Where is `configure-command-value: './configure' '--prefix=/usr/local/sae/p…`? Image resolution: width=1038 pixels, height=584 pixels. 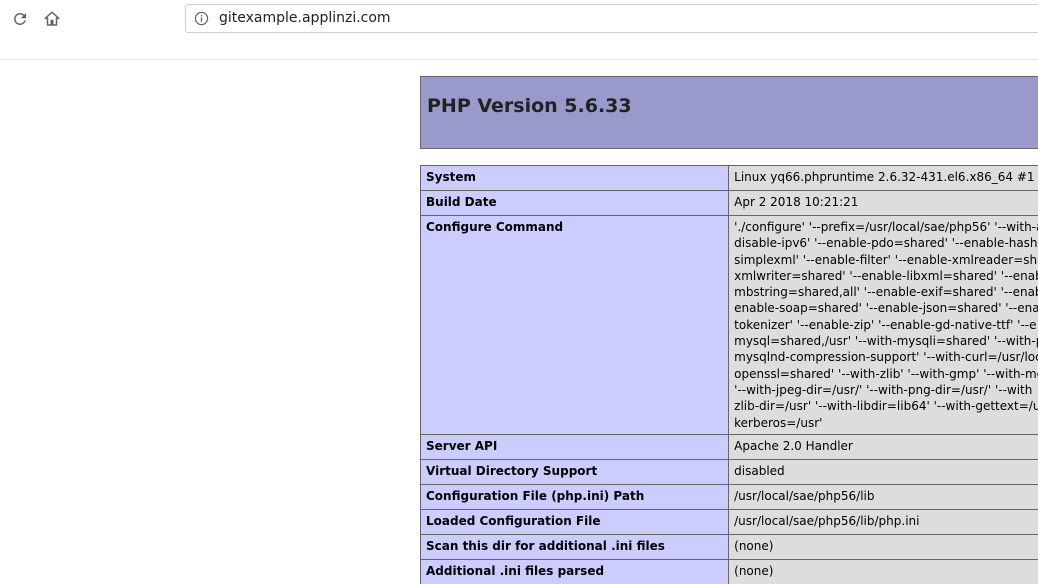 configure-command-value: './configure' '--prefix=/usr/local/sae/p… is located at coordinates (883, 325).